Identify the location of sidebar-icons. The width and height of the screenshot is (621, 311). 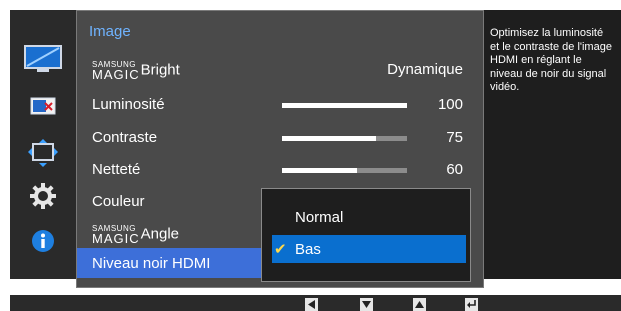
(43, 144).